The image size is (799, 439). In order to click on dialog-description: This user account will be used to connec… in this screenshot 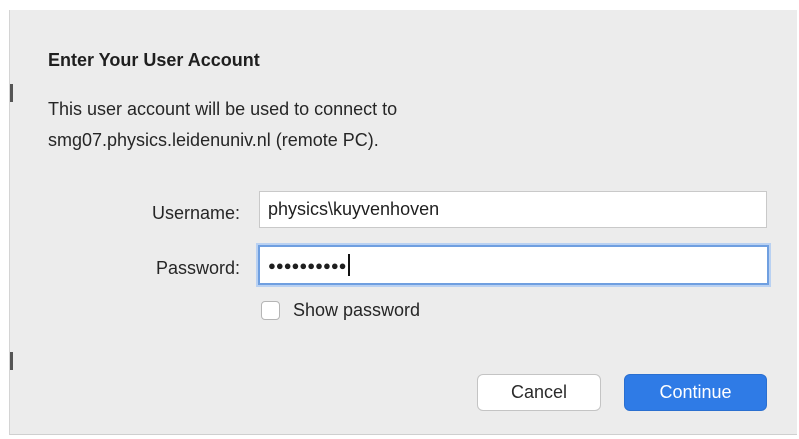, I will do `click(368, 125)`.